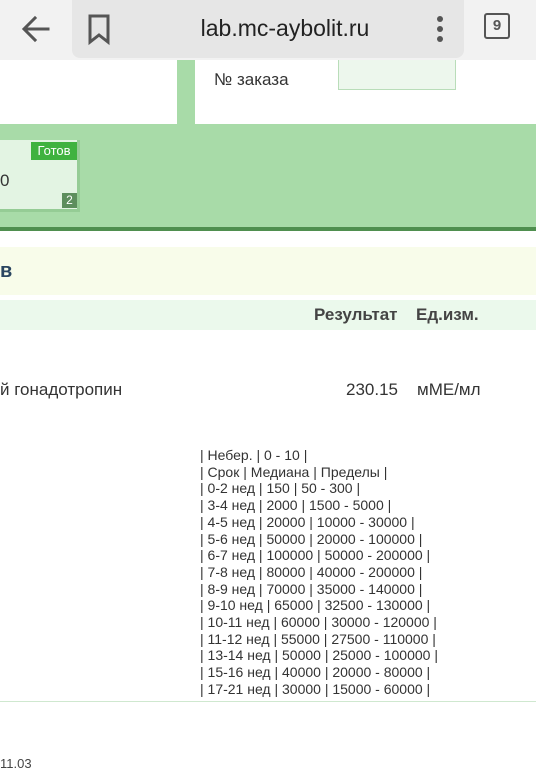 Image resolution: width=536 pixels, height=772 pixels. Describe the element at coordinates (254, 455) in the screenshot. I see `reference-line: | Небер. | 0 - 10 |` at that location.